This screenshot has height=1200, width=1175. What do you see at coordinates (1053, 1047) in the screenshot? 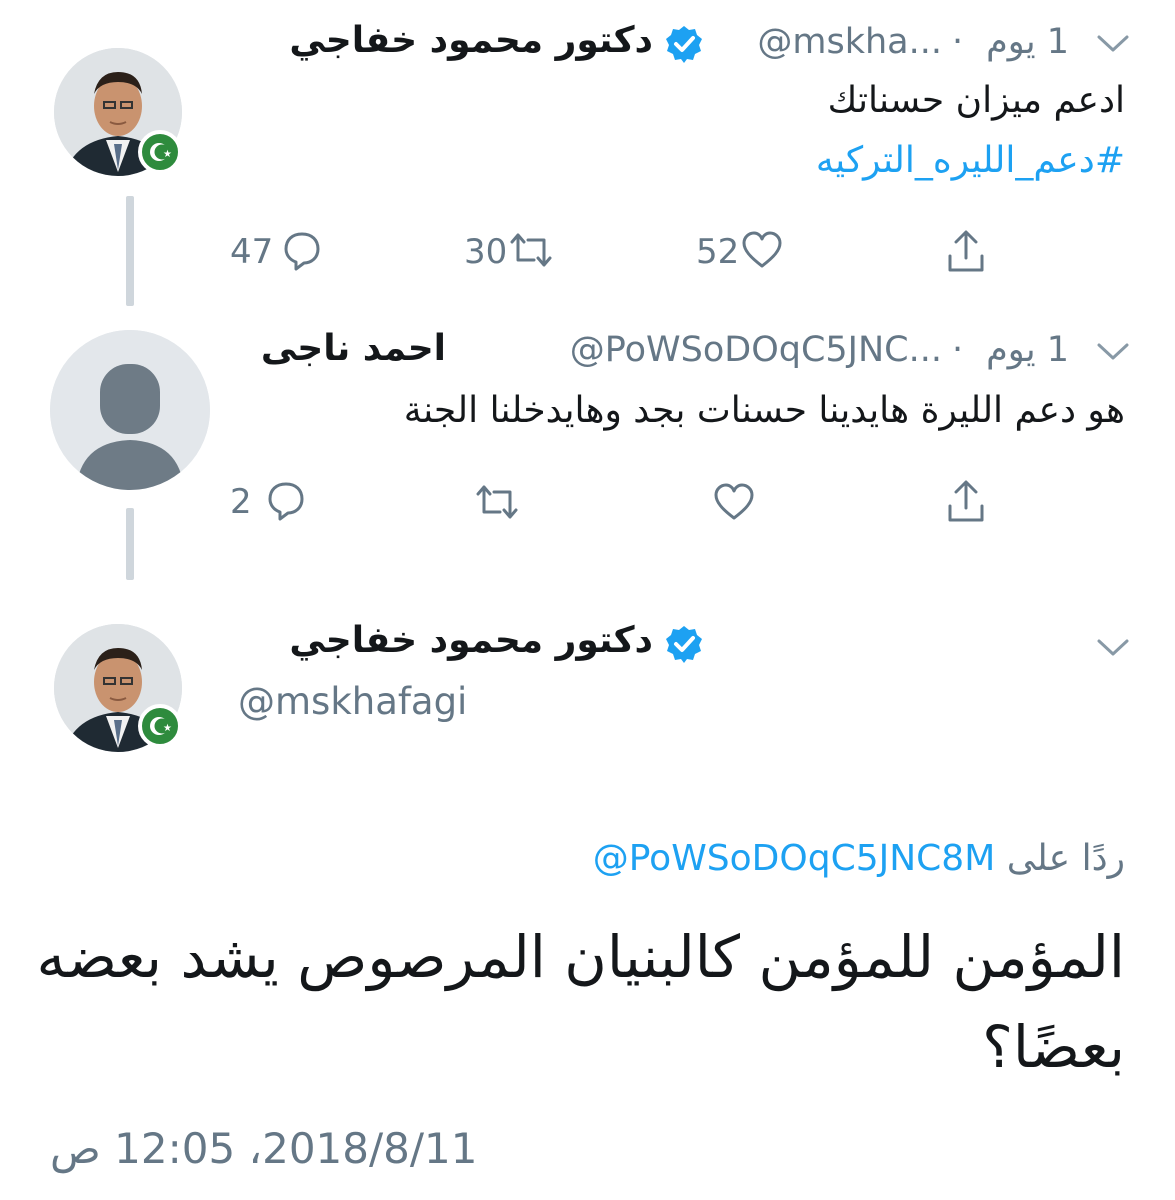
I see `tweet-text-line-2: بعضًا؟` at bounding box center [1053, 1047].